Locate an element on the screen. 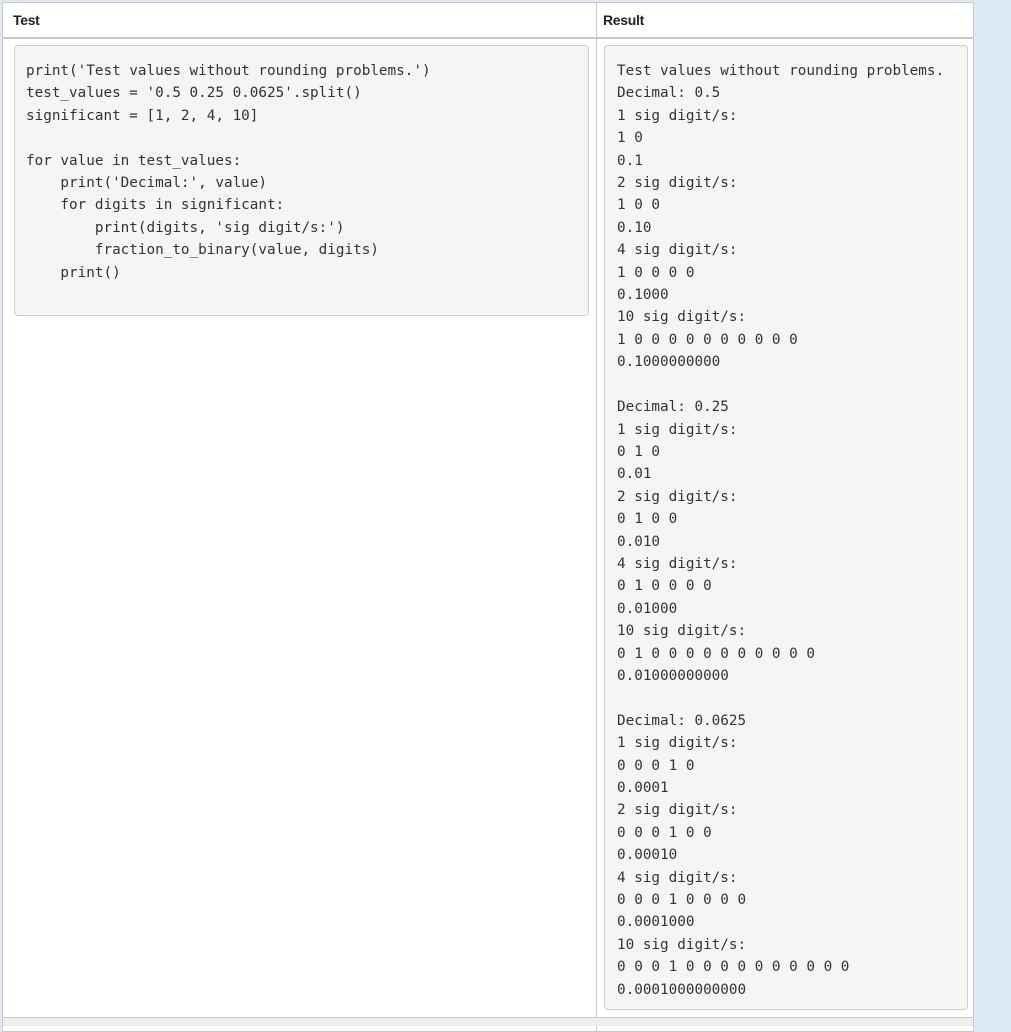 The image size is (1011, 1032). column-divider is located at coordinates (596, 517).